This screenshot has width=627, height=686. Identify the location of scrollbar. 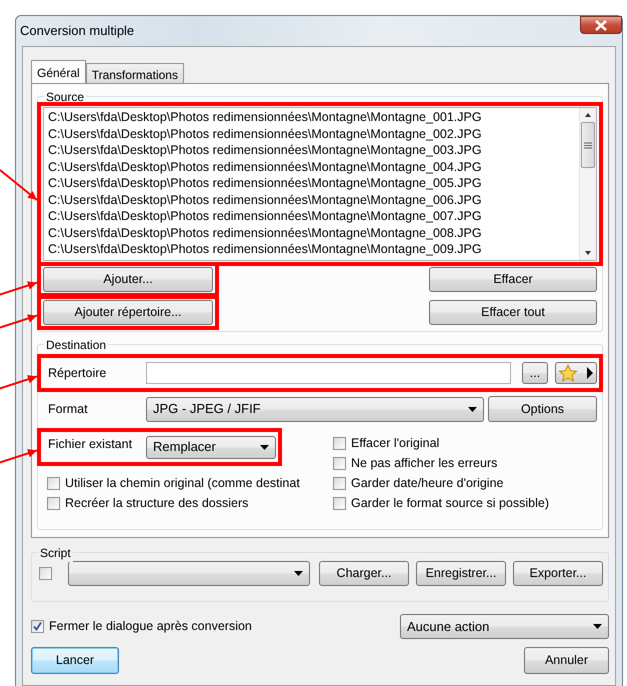
(587, 184).